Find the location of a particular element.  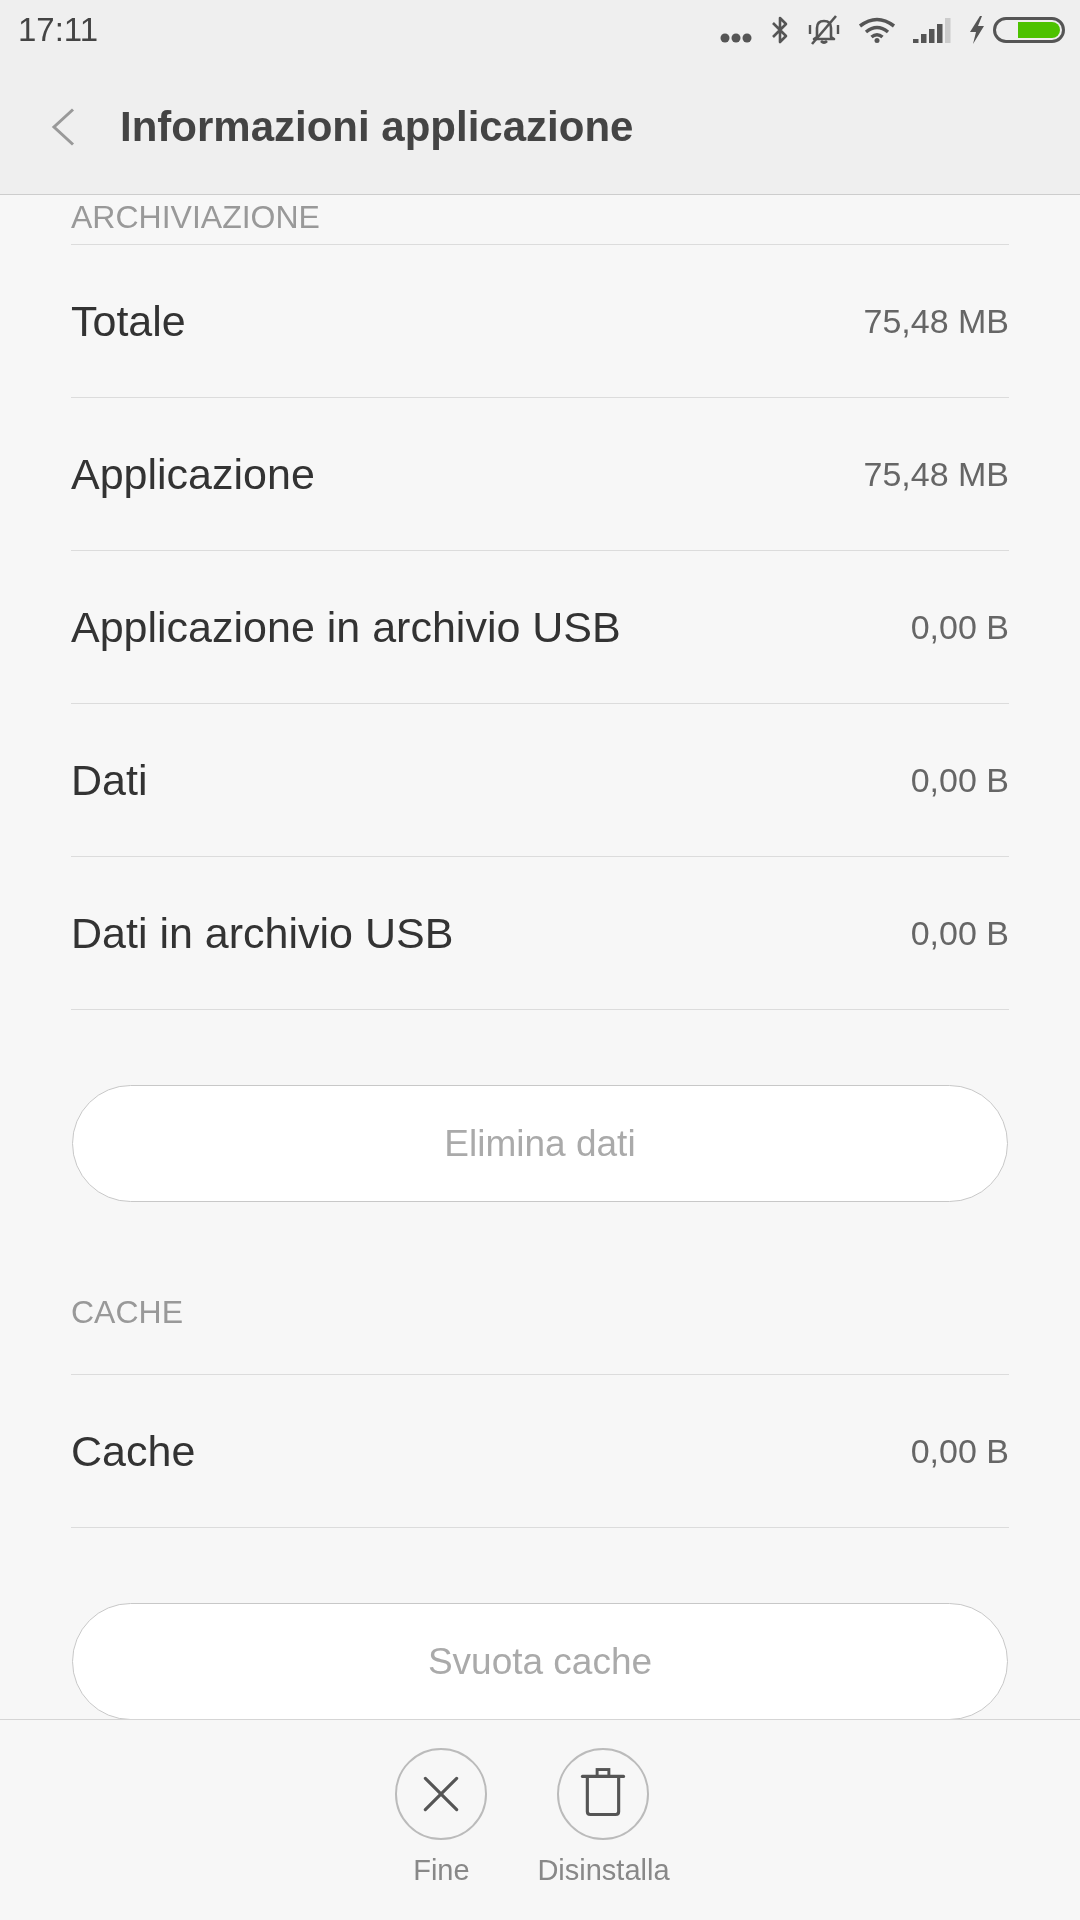

section-header: ARCHIVIAZIONE is located at coordinates (195, 217).